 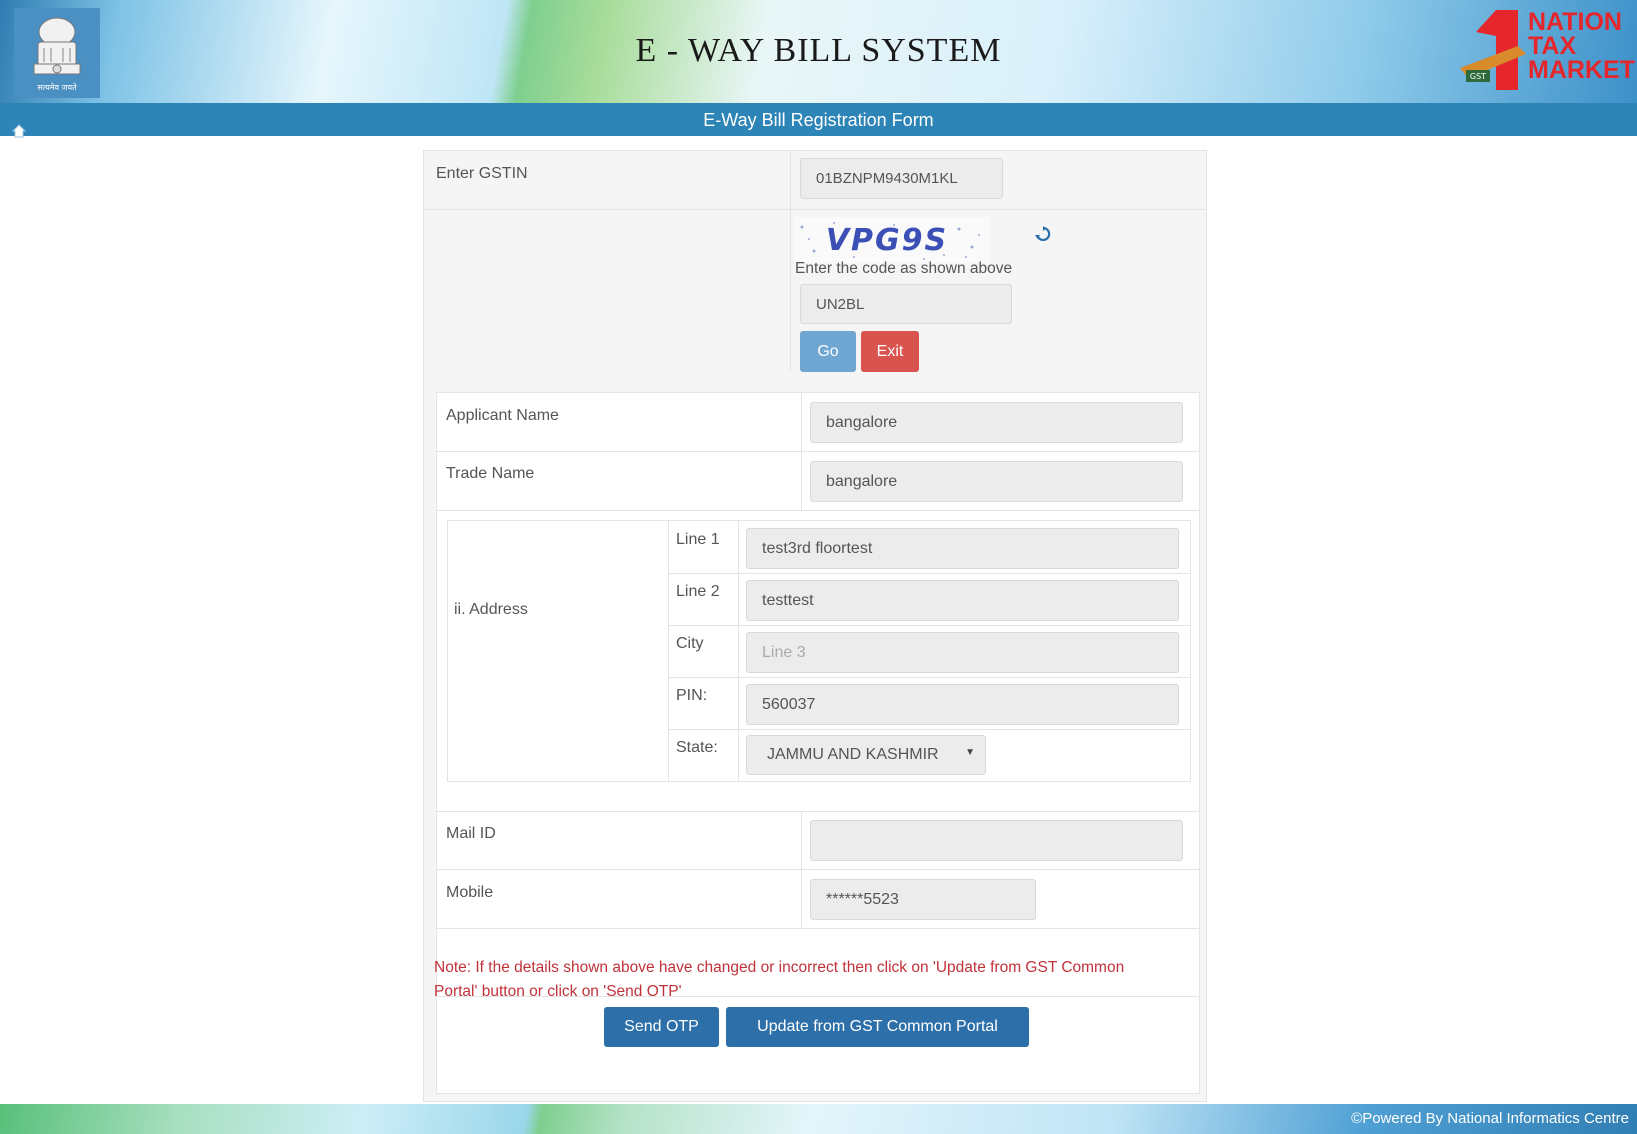 I want to click on mail-id-input, so click(x=996, y=840).